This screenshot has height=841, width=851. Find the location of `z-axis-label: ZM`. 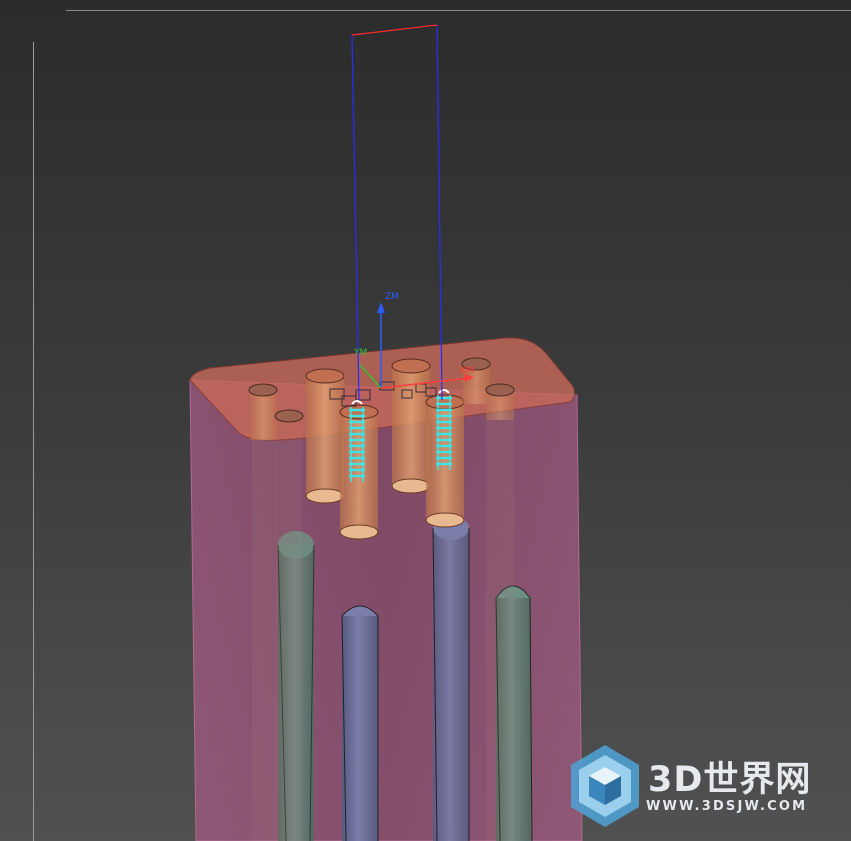

z-axis-label: ZM is located at coordinates (392, 297).